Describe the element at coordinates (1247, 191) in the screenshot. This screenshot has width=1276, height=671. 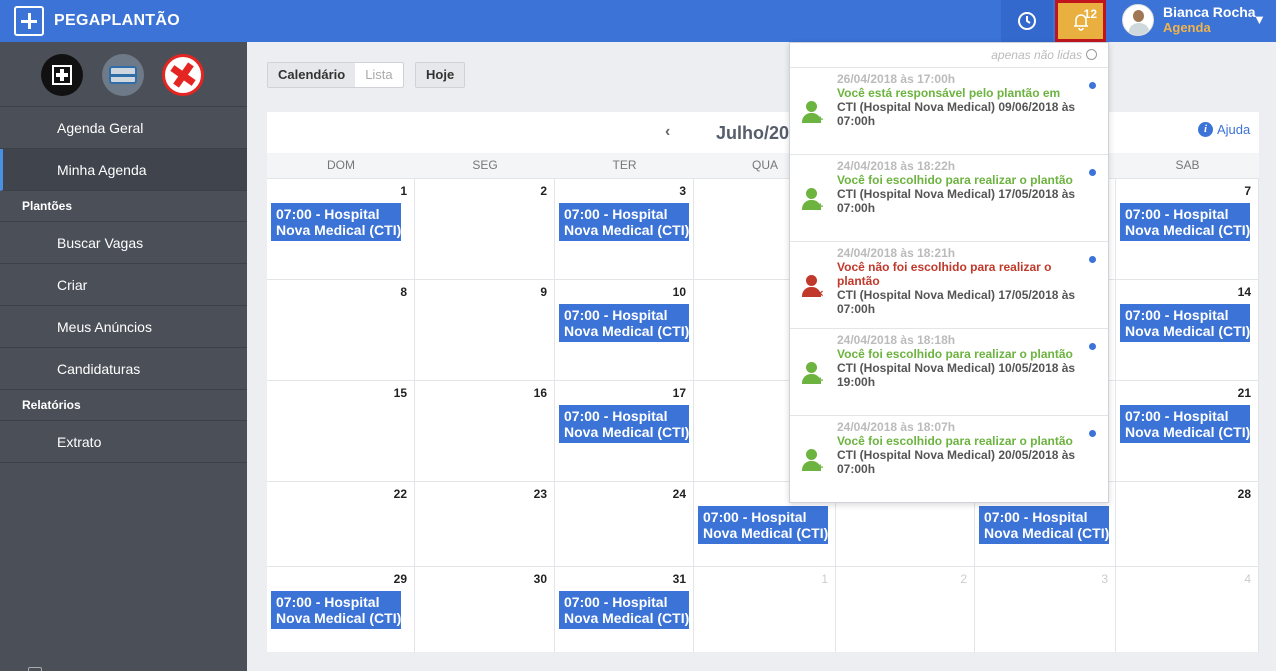
I see `day-number: 7` at that location.